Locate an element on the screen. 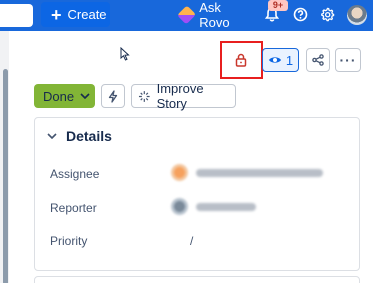 The image size is (373, 283). automation-button is located at coordinates (113, 96).